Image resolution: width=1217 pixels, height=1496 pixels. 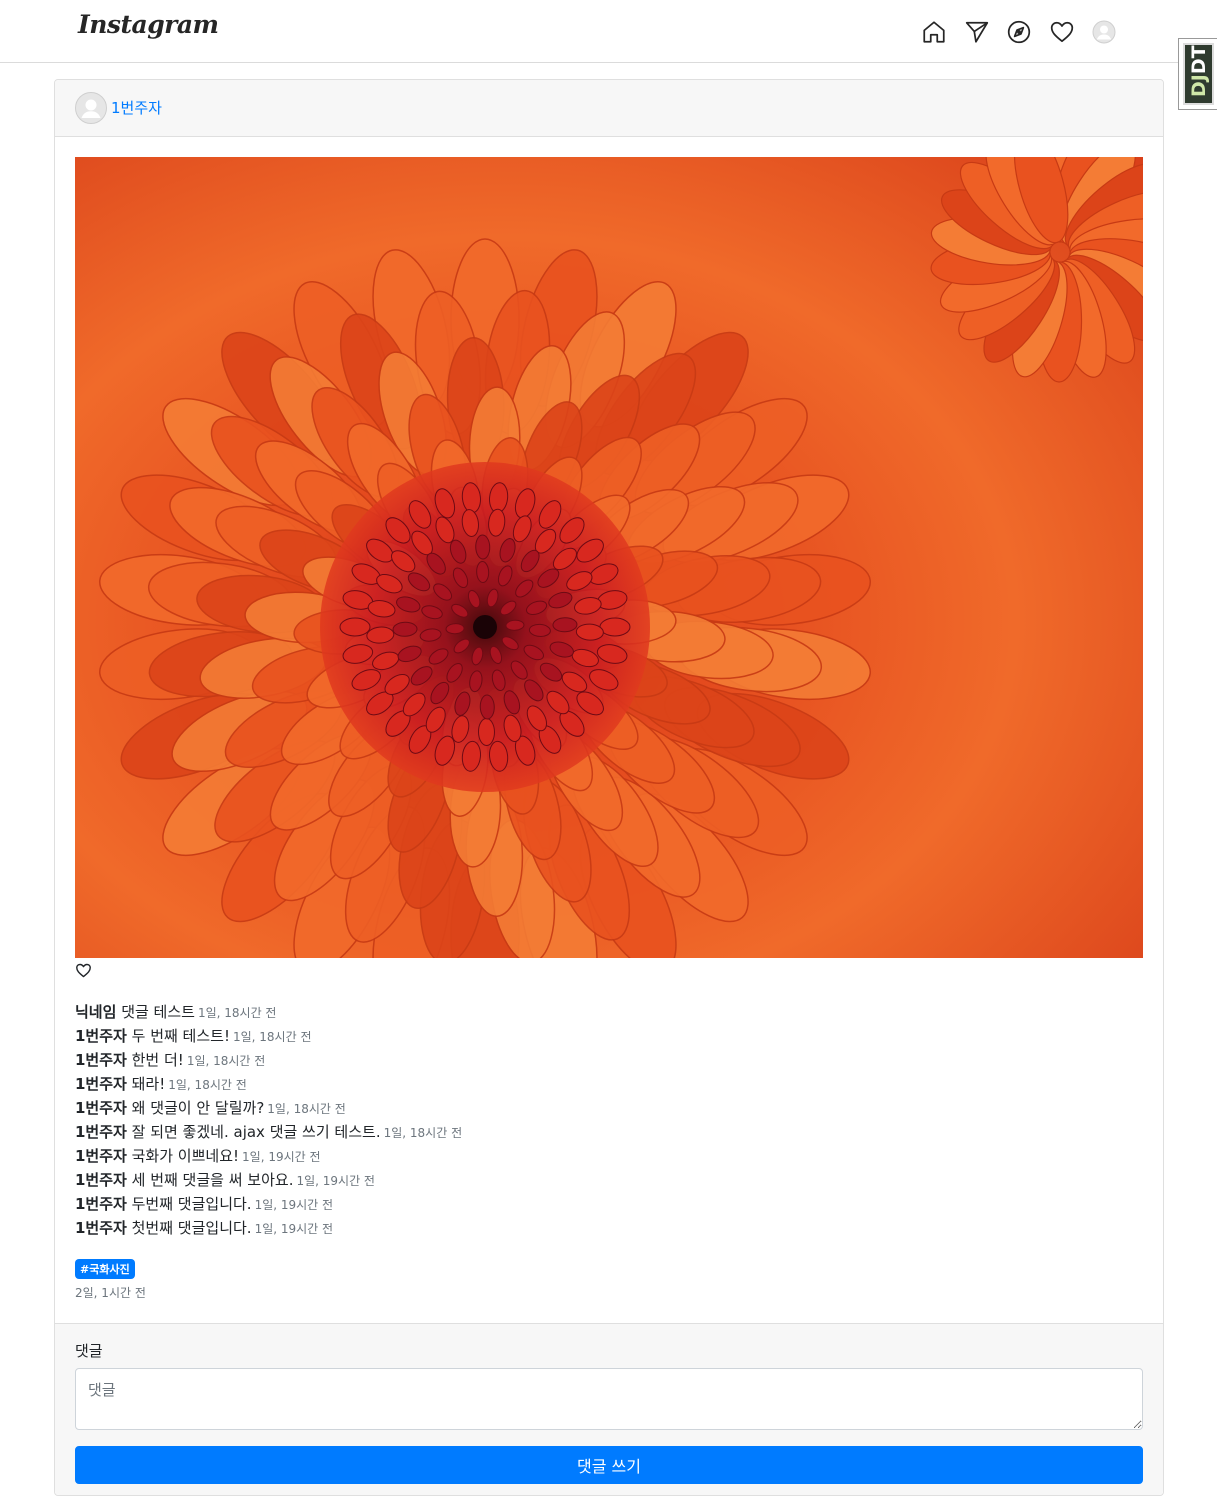 I want to click on comment-textarea, so click(x=609, y=1399).